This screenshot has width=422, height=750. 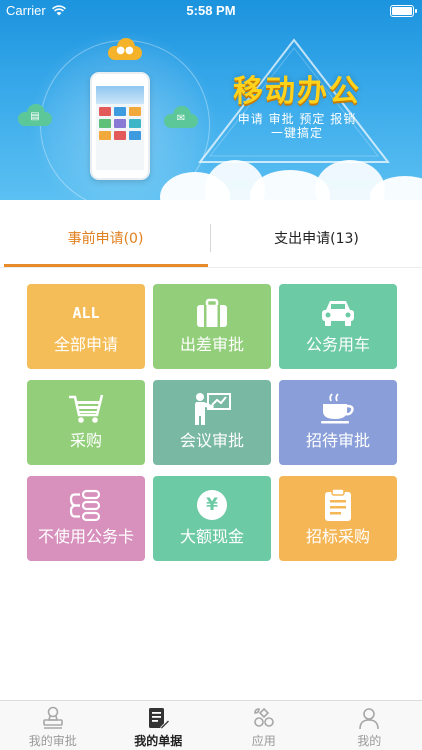 What do you see at coordinates (337, 440) in the screenshot?
I see `tile-label: 招待审批` at bounding box center [337, 440].